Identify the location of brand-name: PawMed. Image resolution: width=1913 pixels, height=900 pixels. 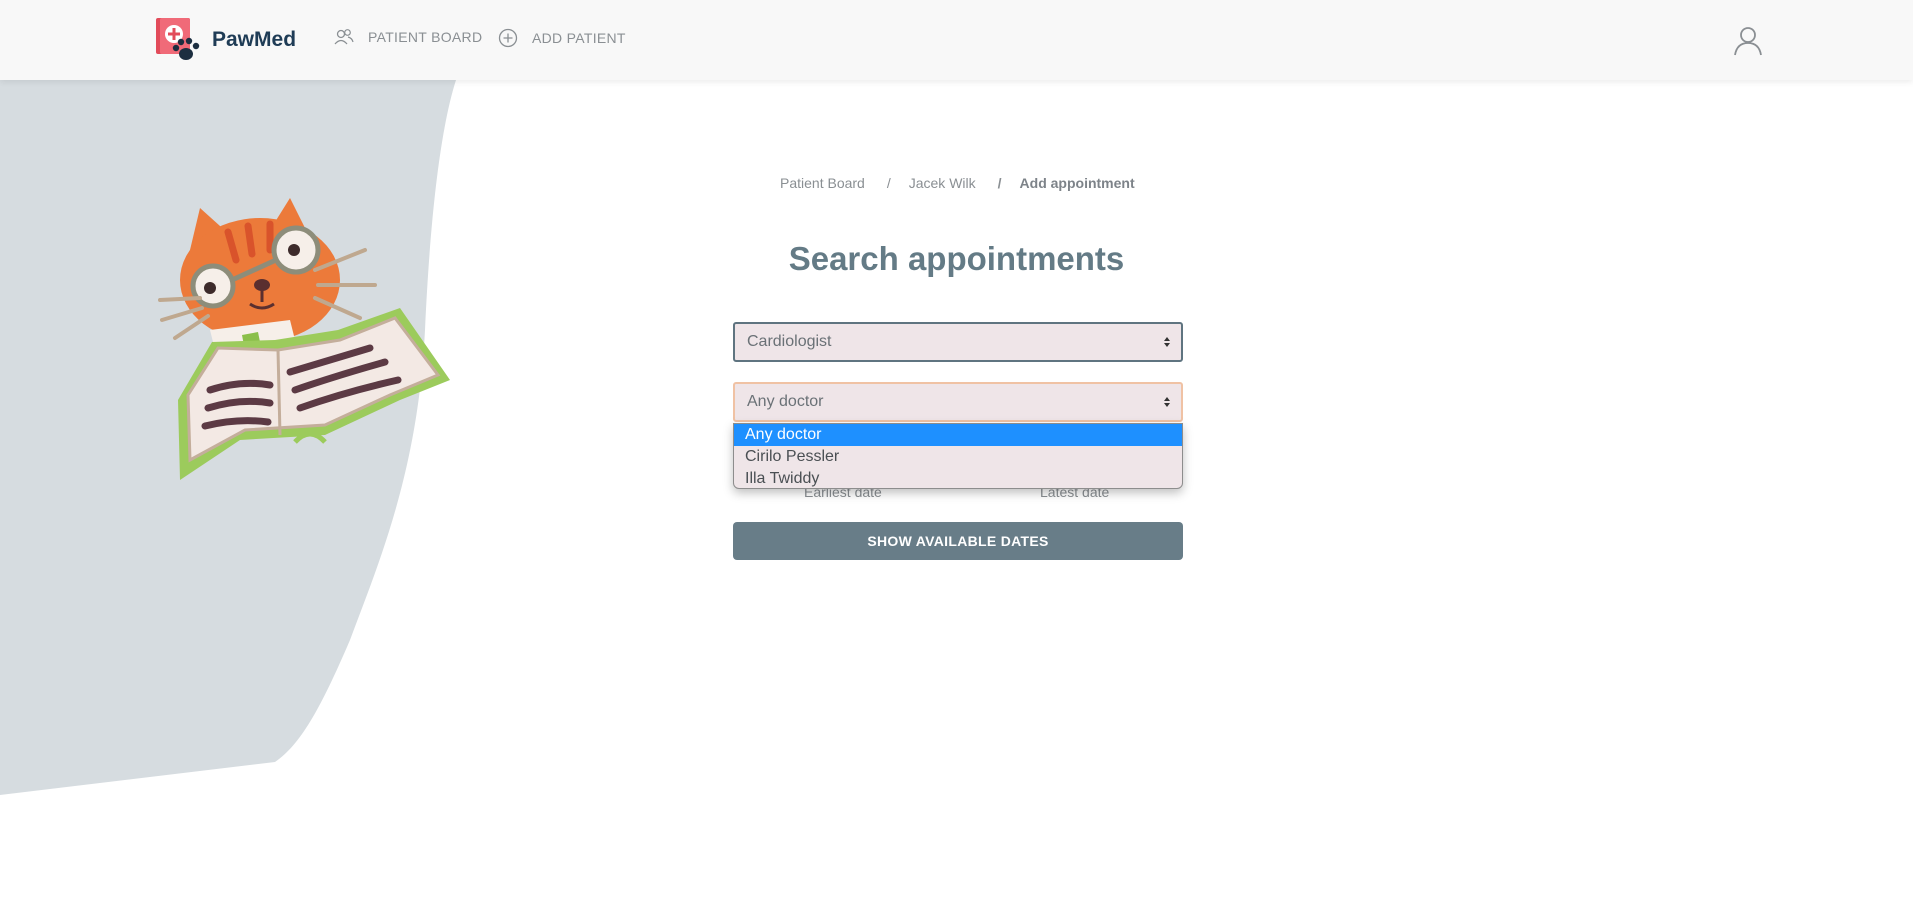
(254, 39).